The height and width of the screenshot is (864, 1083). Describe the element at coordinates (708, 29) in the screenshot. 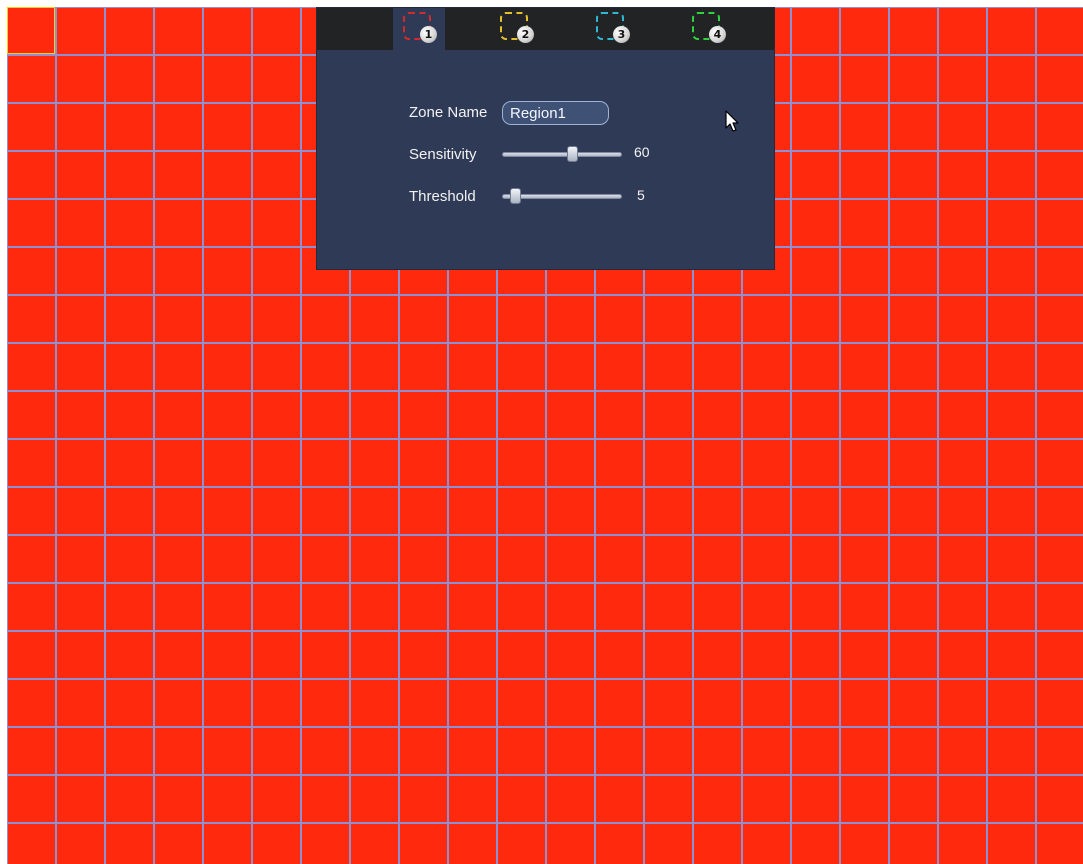

I see `tab-region-4: 4` at that location.